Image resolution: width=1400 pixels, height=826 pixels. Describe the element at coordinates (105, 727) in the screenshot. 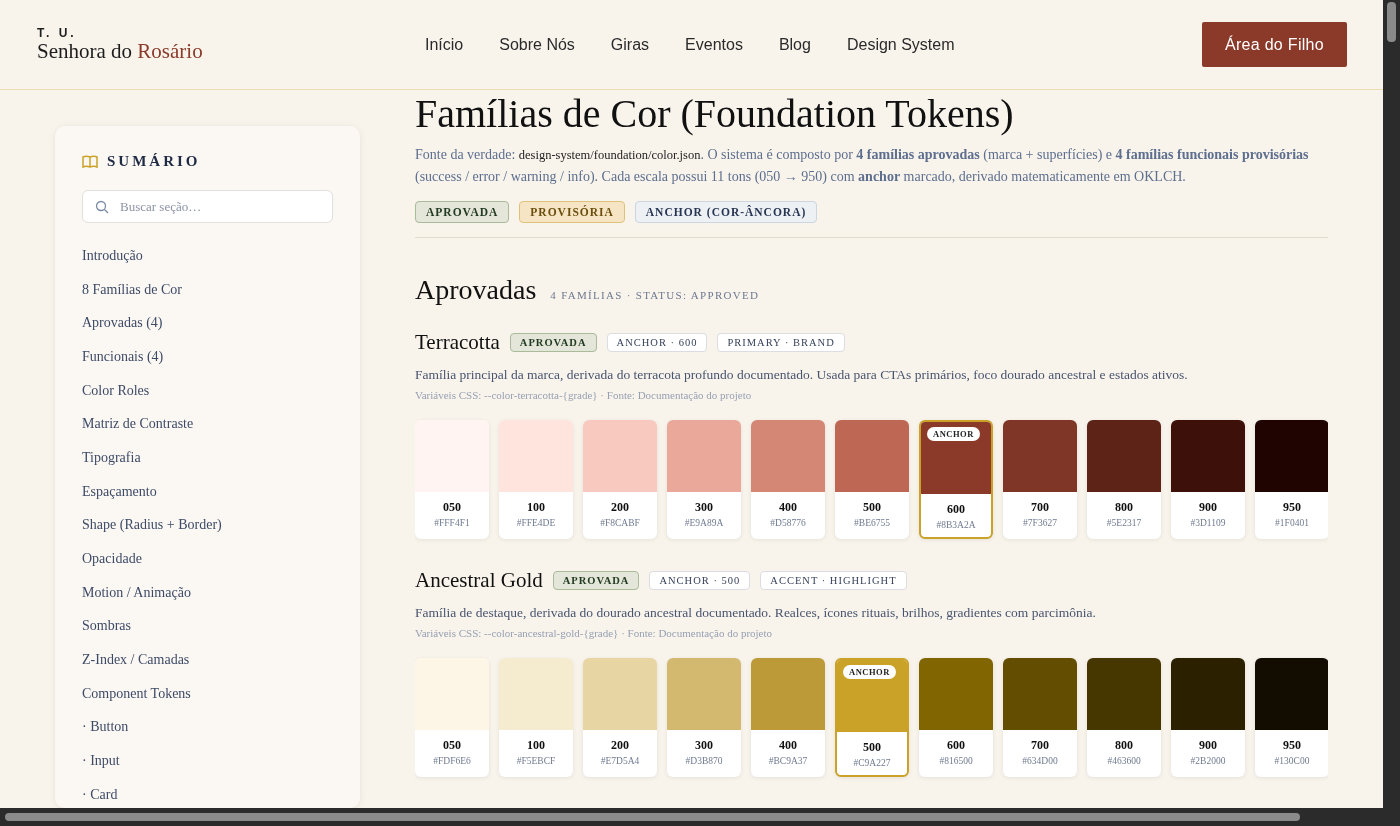

I see `toc-link: · Button` at that location.